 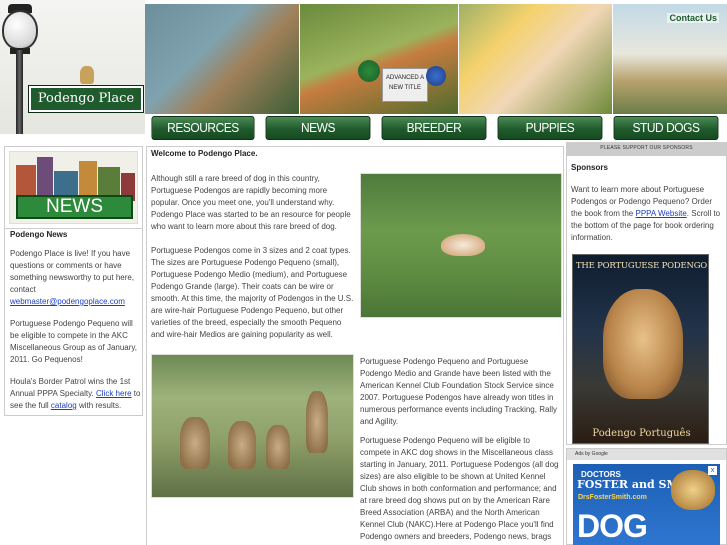 What do you see at coordinates (436, 76) in the screenshot?
I see `blue-ribbon-icon` at bounding box center [436, 76].